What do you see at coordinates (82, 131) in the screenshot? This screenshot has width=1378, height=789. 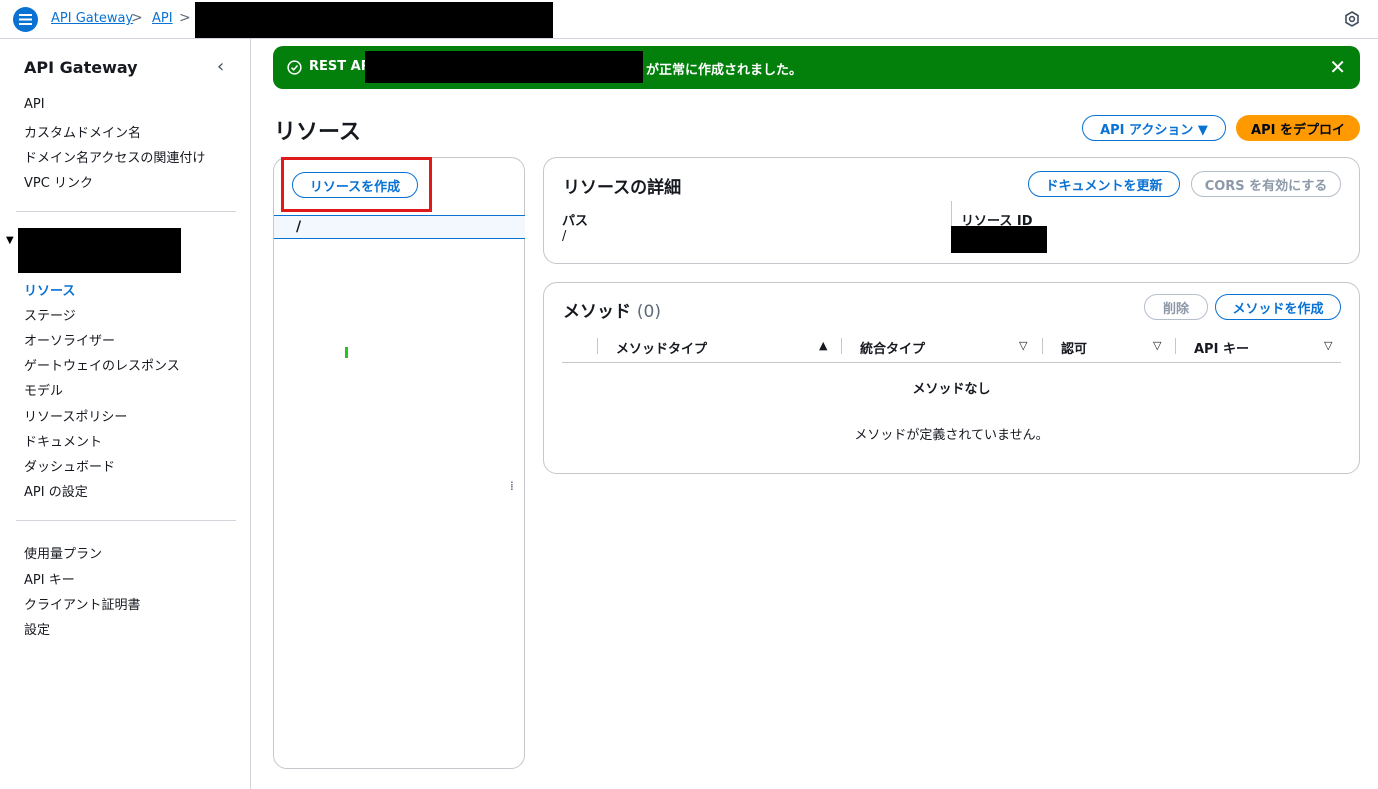 I see `sidebar-item-custom-domains: カスタムドメイン名` at bounding box center [82, 131].